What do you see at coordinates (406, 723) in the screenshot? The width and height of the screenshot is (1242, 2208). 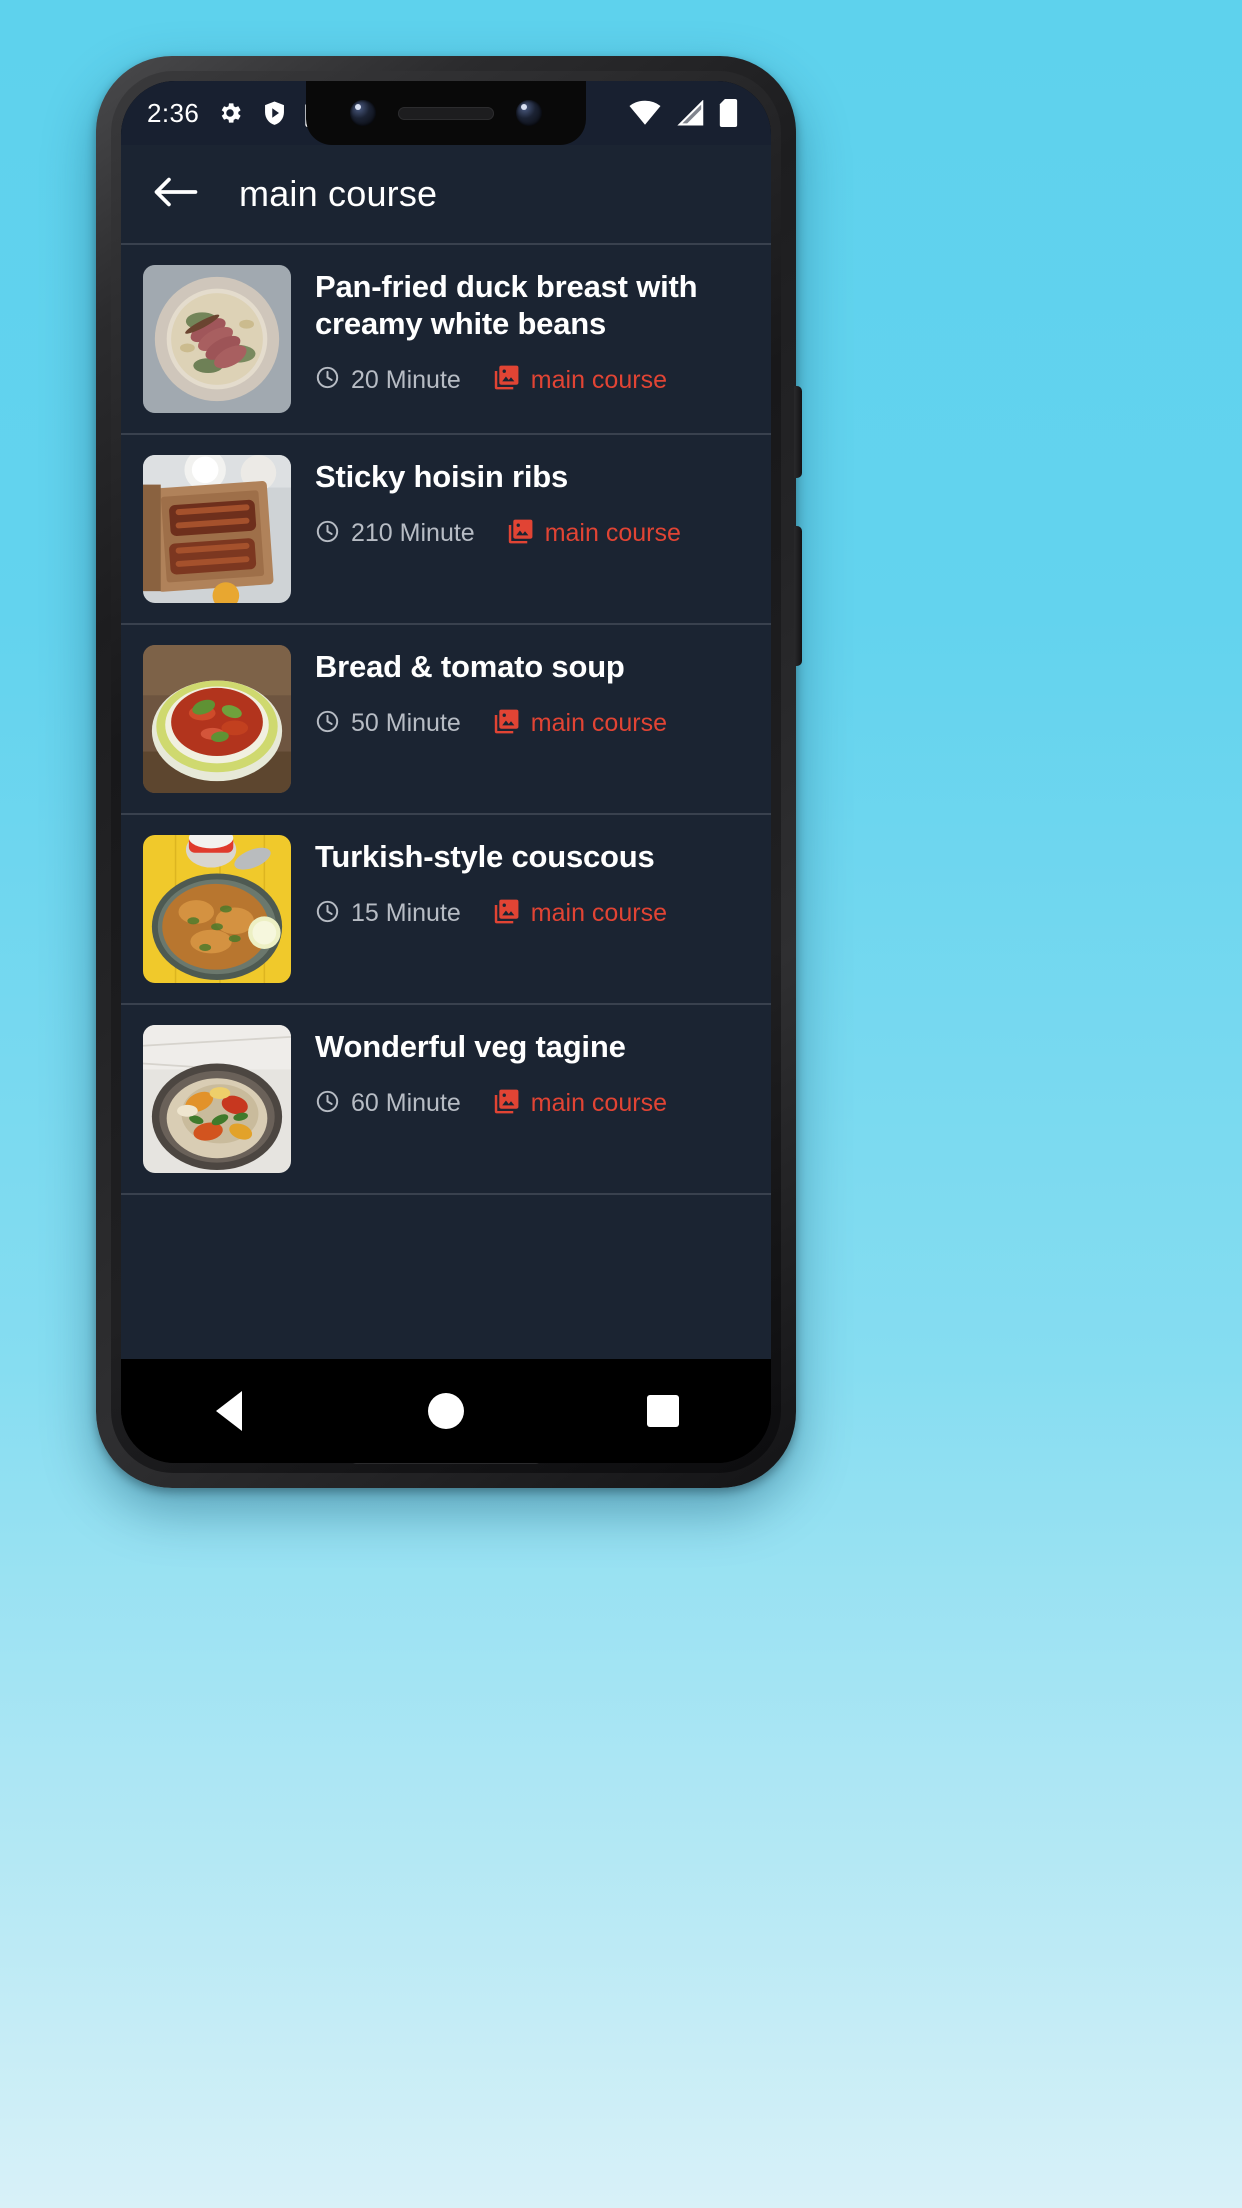 I see `recipe-time-text: 50 Minute` at bounding box center [406, 723].